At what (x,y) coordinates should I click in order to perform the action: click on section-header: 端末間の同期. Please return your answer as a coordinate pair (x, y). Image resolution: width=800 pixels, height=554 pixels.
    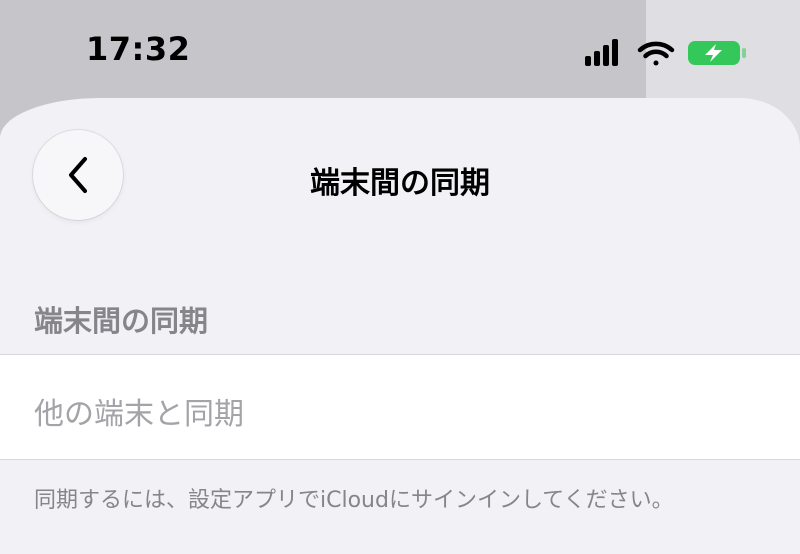
    Looking at the image, I should click on (121, 321).